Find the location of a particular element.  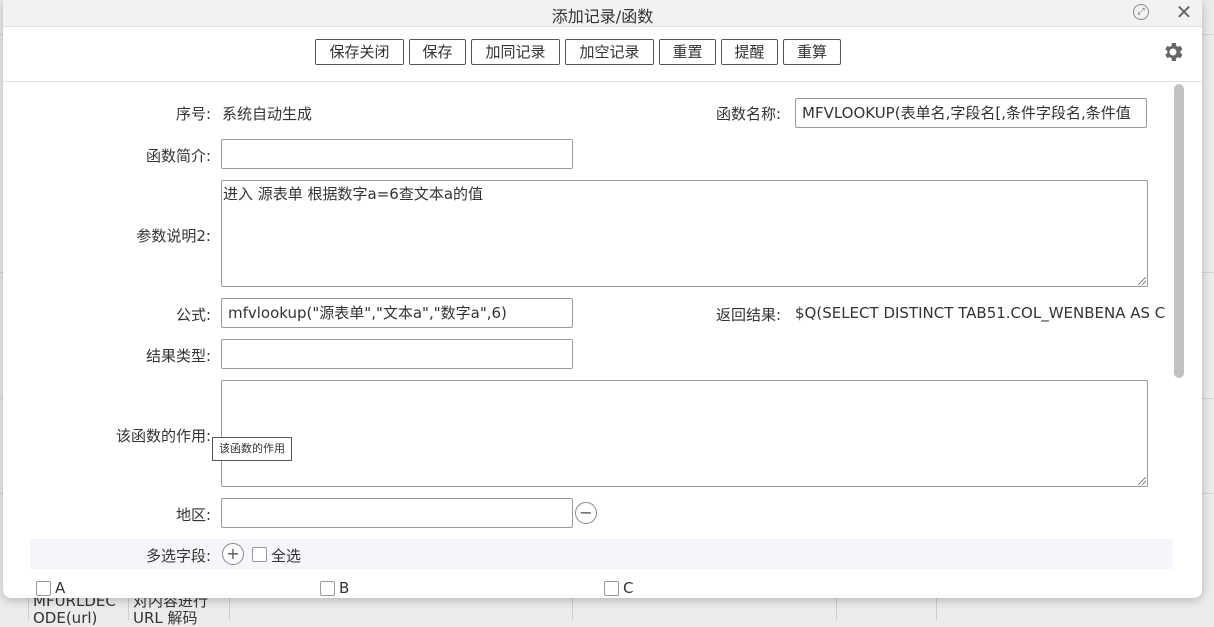

formula-input: mfvlookup("源表单","文本a","数字a",6) is located at coordinates (397, 313).